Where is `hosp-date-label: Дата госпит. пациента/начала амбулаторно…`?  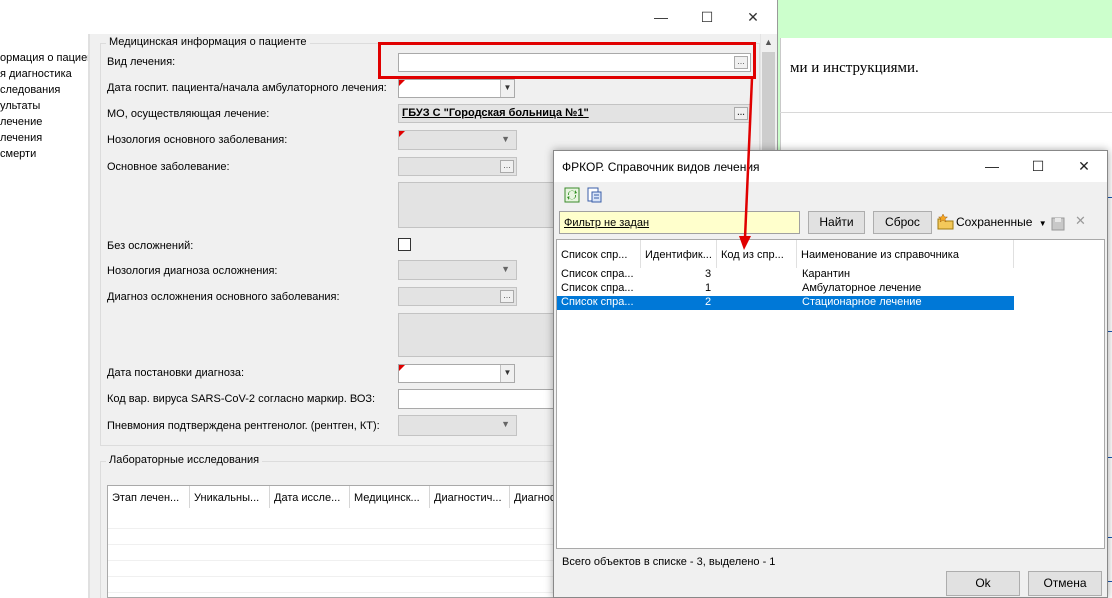
hosp-date-label: Дата госпит. пациента/начала амбулаторно… is located at coordinates (247, 88).